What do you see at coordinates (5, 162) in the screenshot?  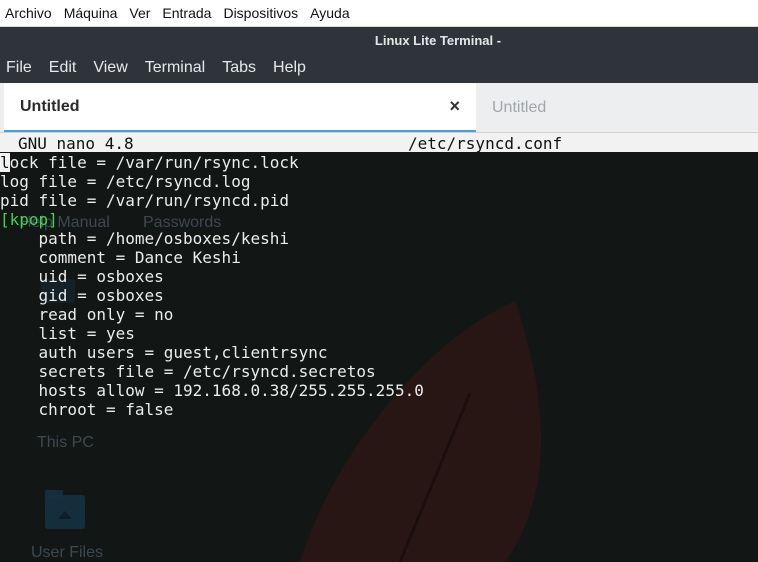 I see `text-cursor: l` at bounding box center [5, 162].